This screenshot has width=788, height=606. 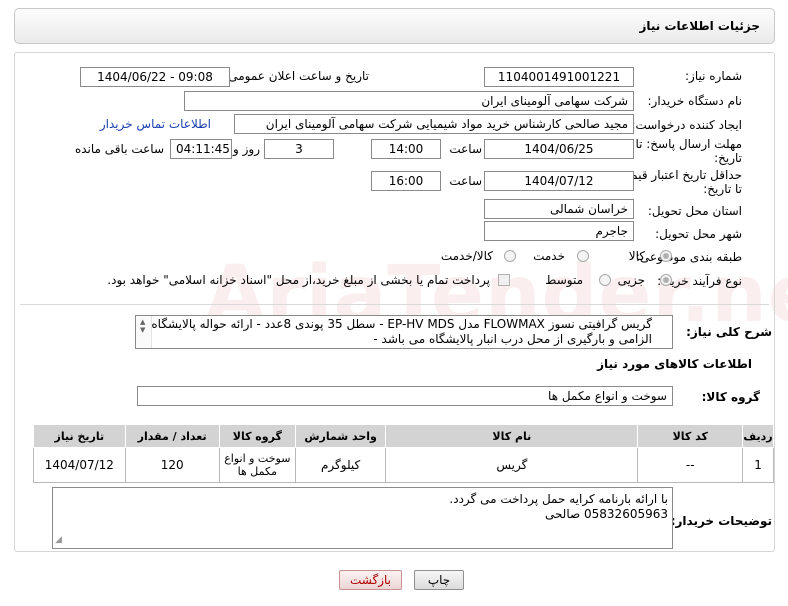 What do you see at coordinates (155, 124) in the screenshot?
I see `contact-buyer-link: اطلاعات تماس خریدار` at bounding box center [155, 124].